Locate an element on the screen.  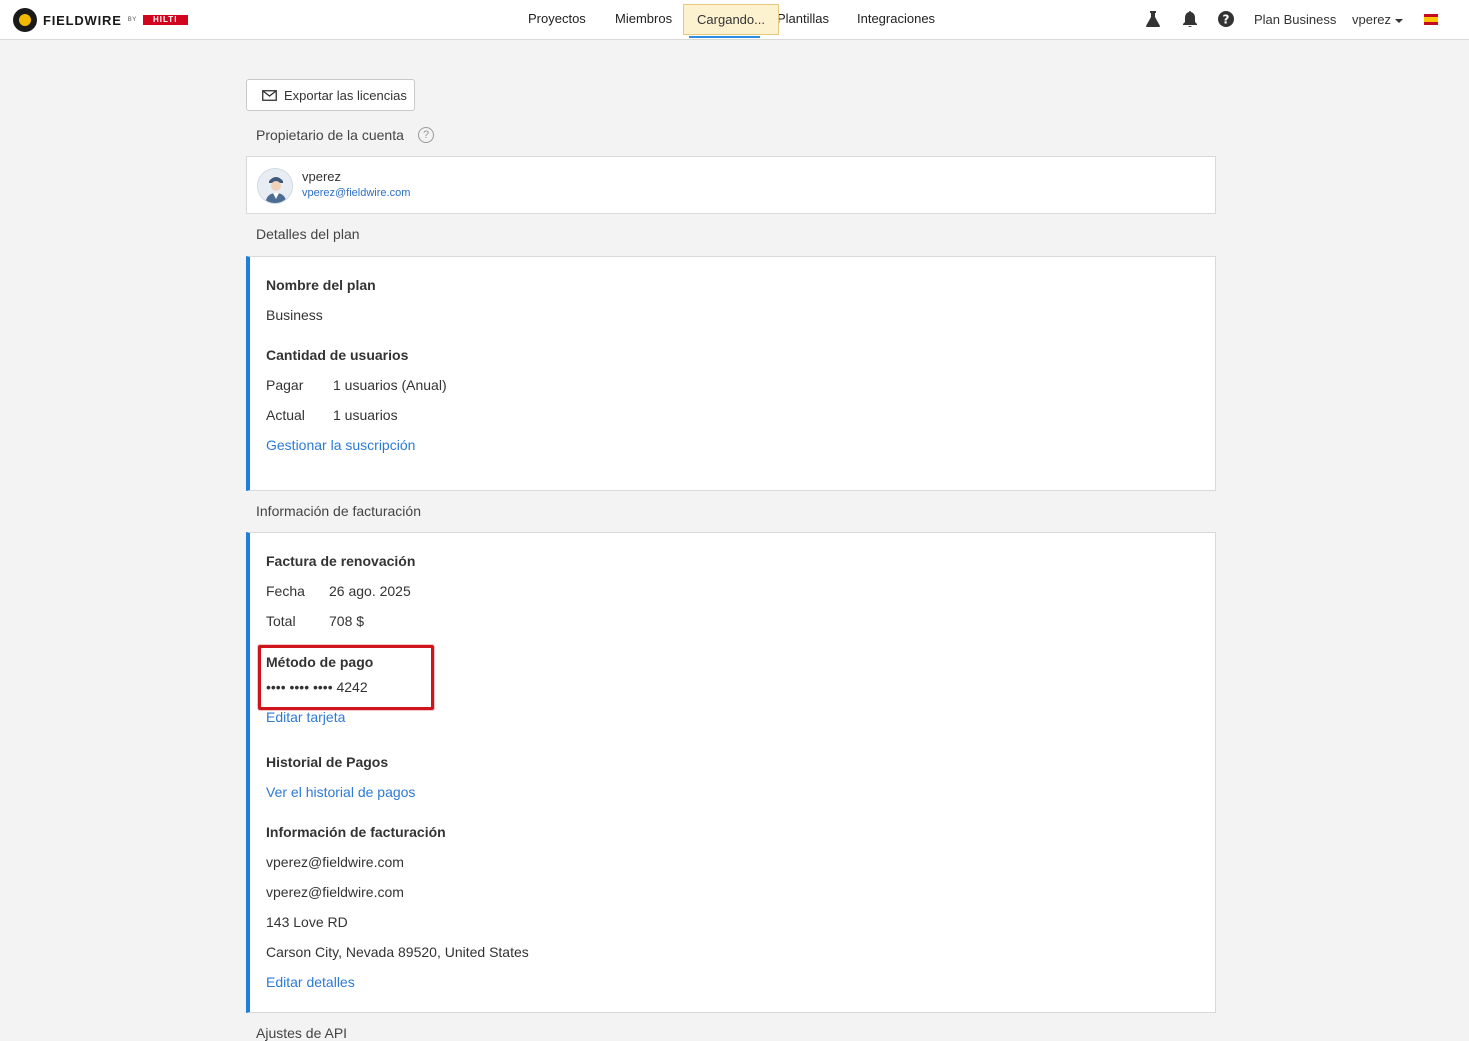
date-value: 26 ago. 2025 is located at coordinates (370, 591).